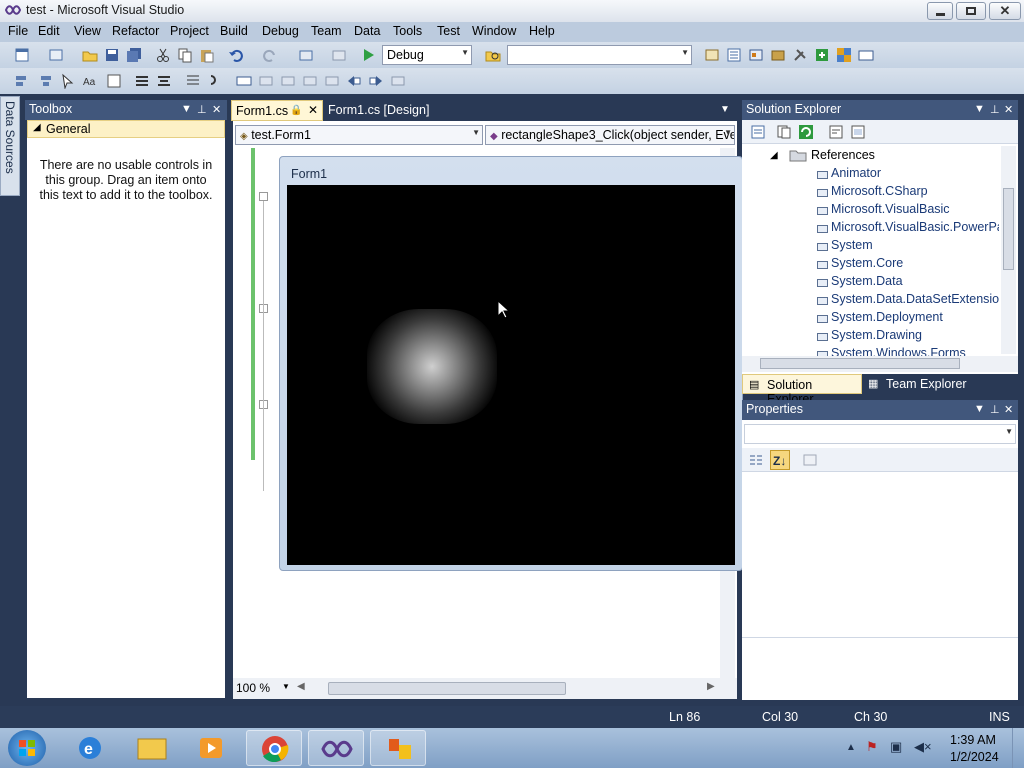 This screenshot has height=768, width=1024. I want to click on prev-bookmark-icon, so click(266, 81).